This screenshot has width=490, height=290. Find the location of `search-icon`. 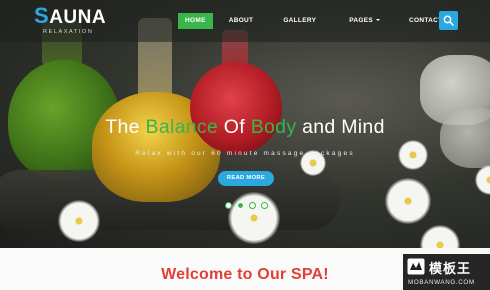

search-icon is located at coordinates (448, 20).